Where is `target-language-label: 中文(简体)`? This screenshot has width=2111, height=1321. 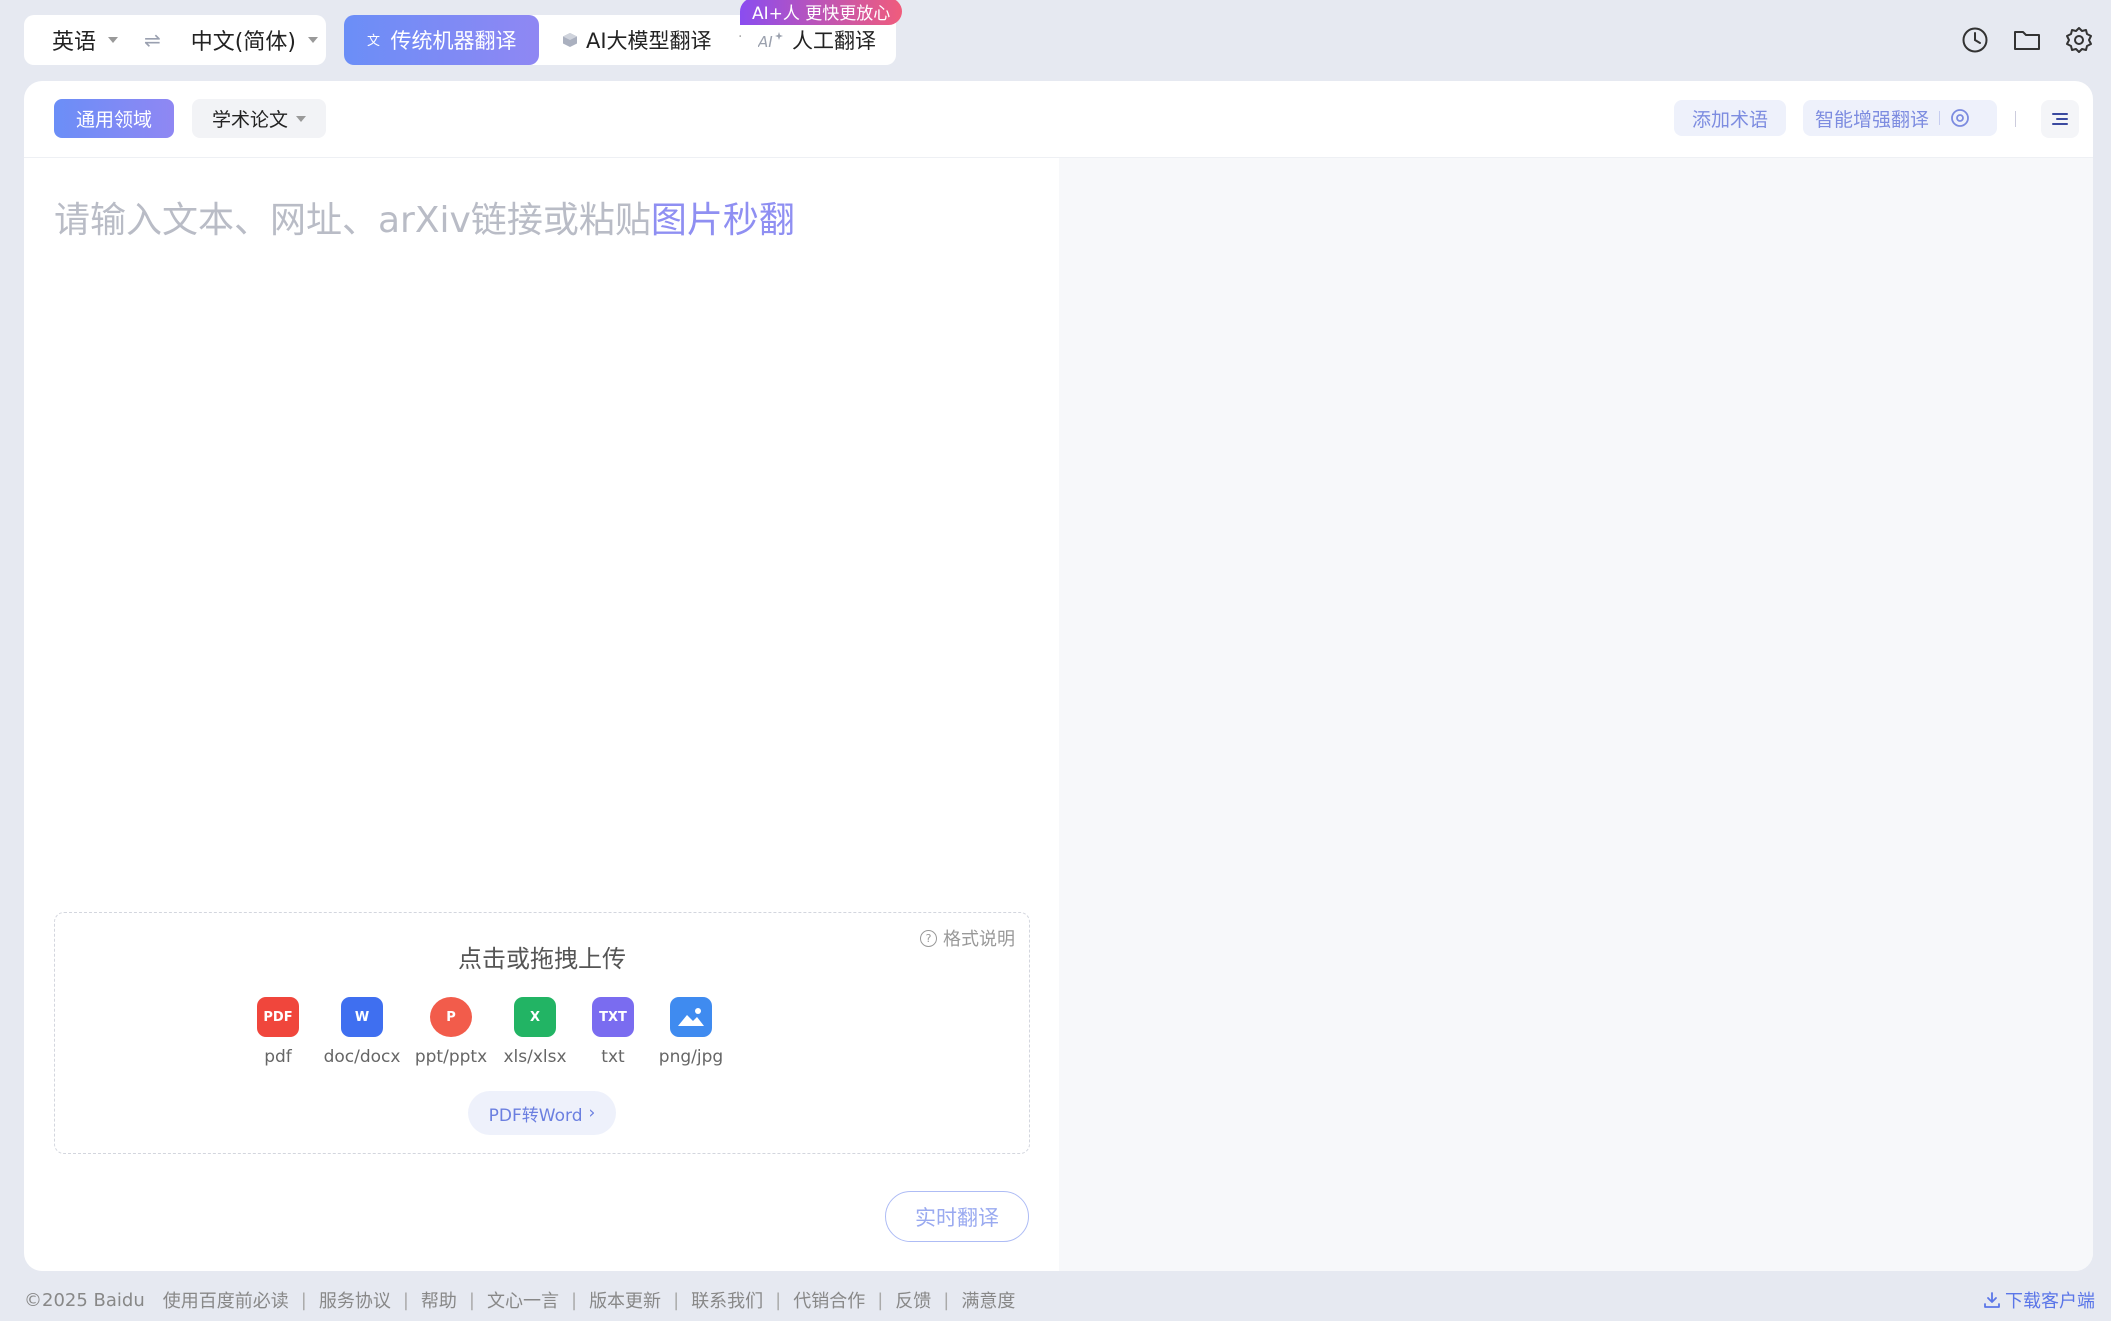 target-language-label: 中文(简体) is located at coordinates (243, 42).